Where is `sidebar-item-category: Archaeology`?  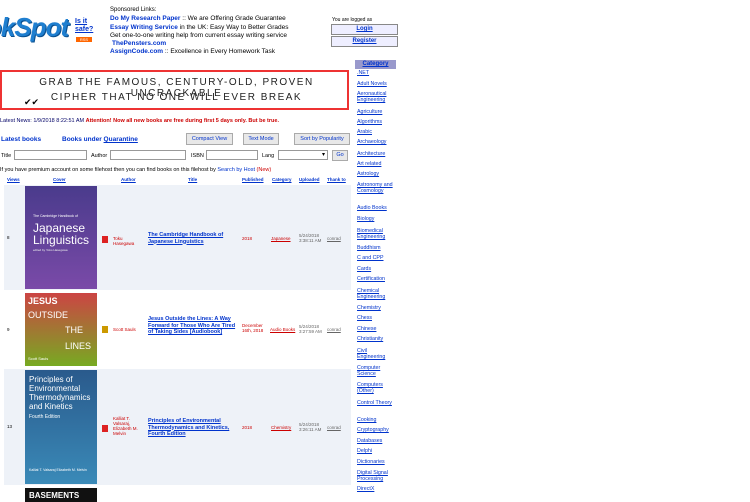
sidebar-item-category: Archaeology is located at coordinates (376, 142).